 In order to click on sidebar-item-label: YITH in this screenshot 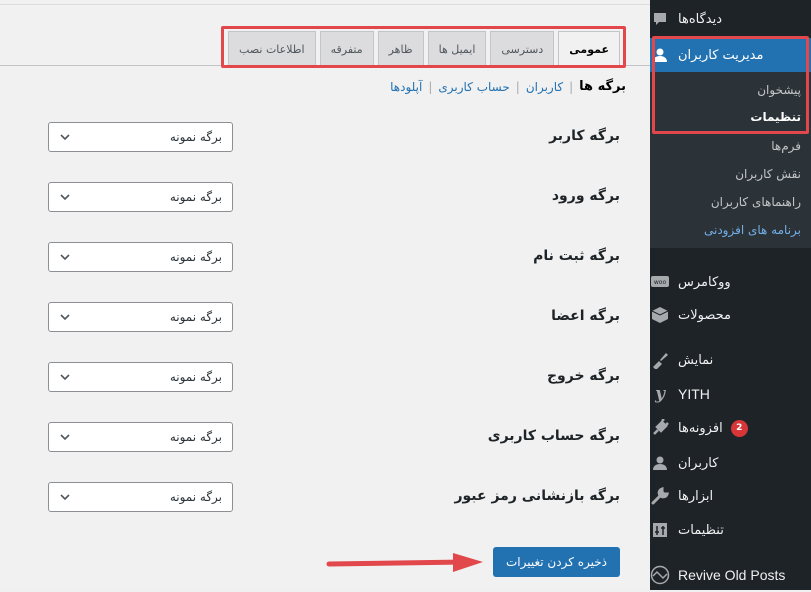, I will do `click(694, 394)`.